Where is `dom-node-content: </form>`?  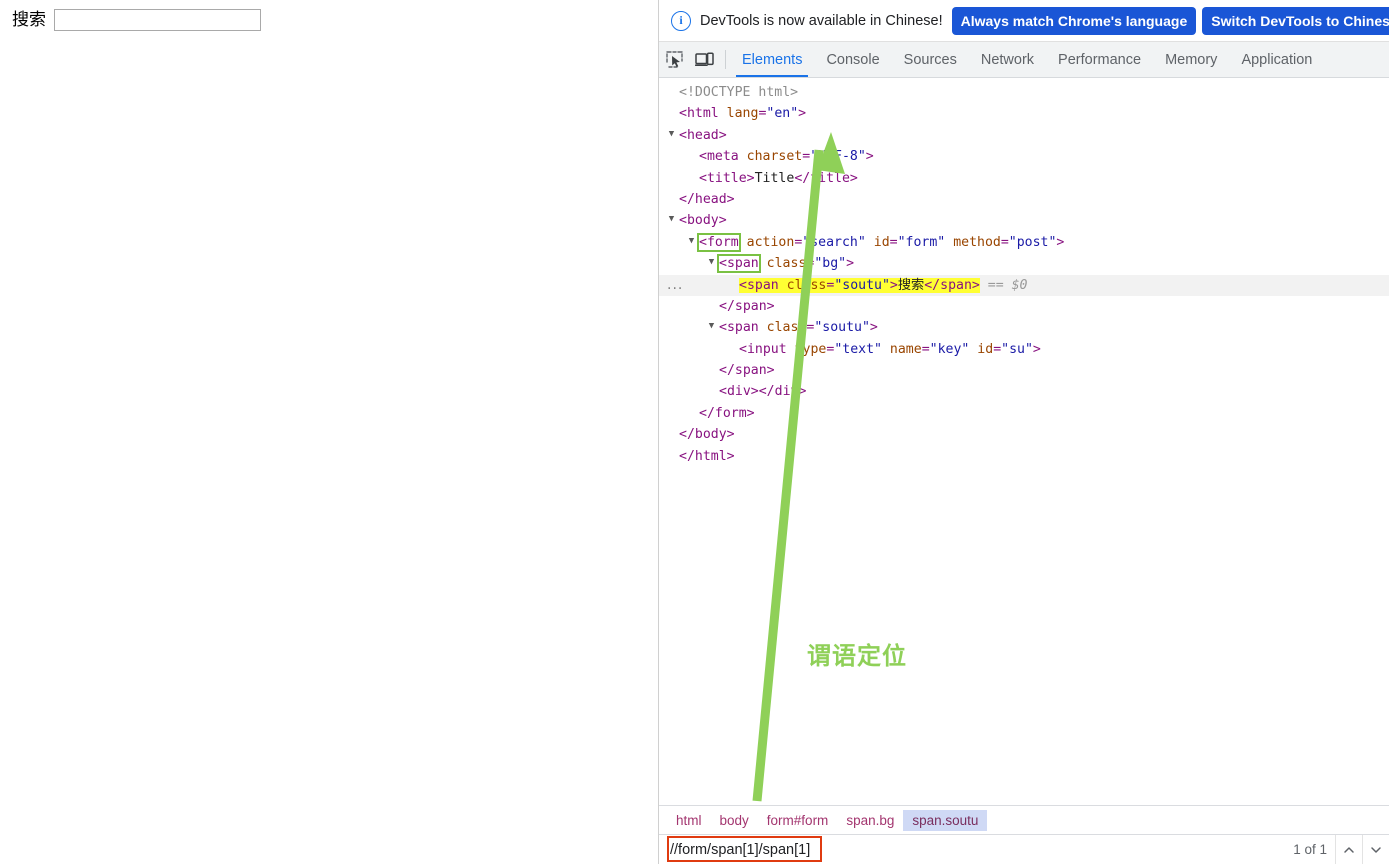
dom-node-content: </form> is located at coordinates (727, 413).